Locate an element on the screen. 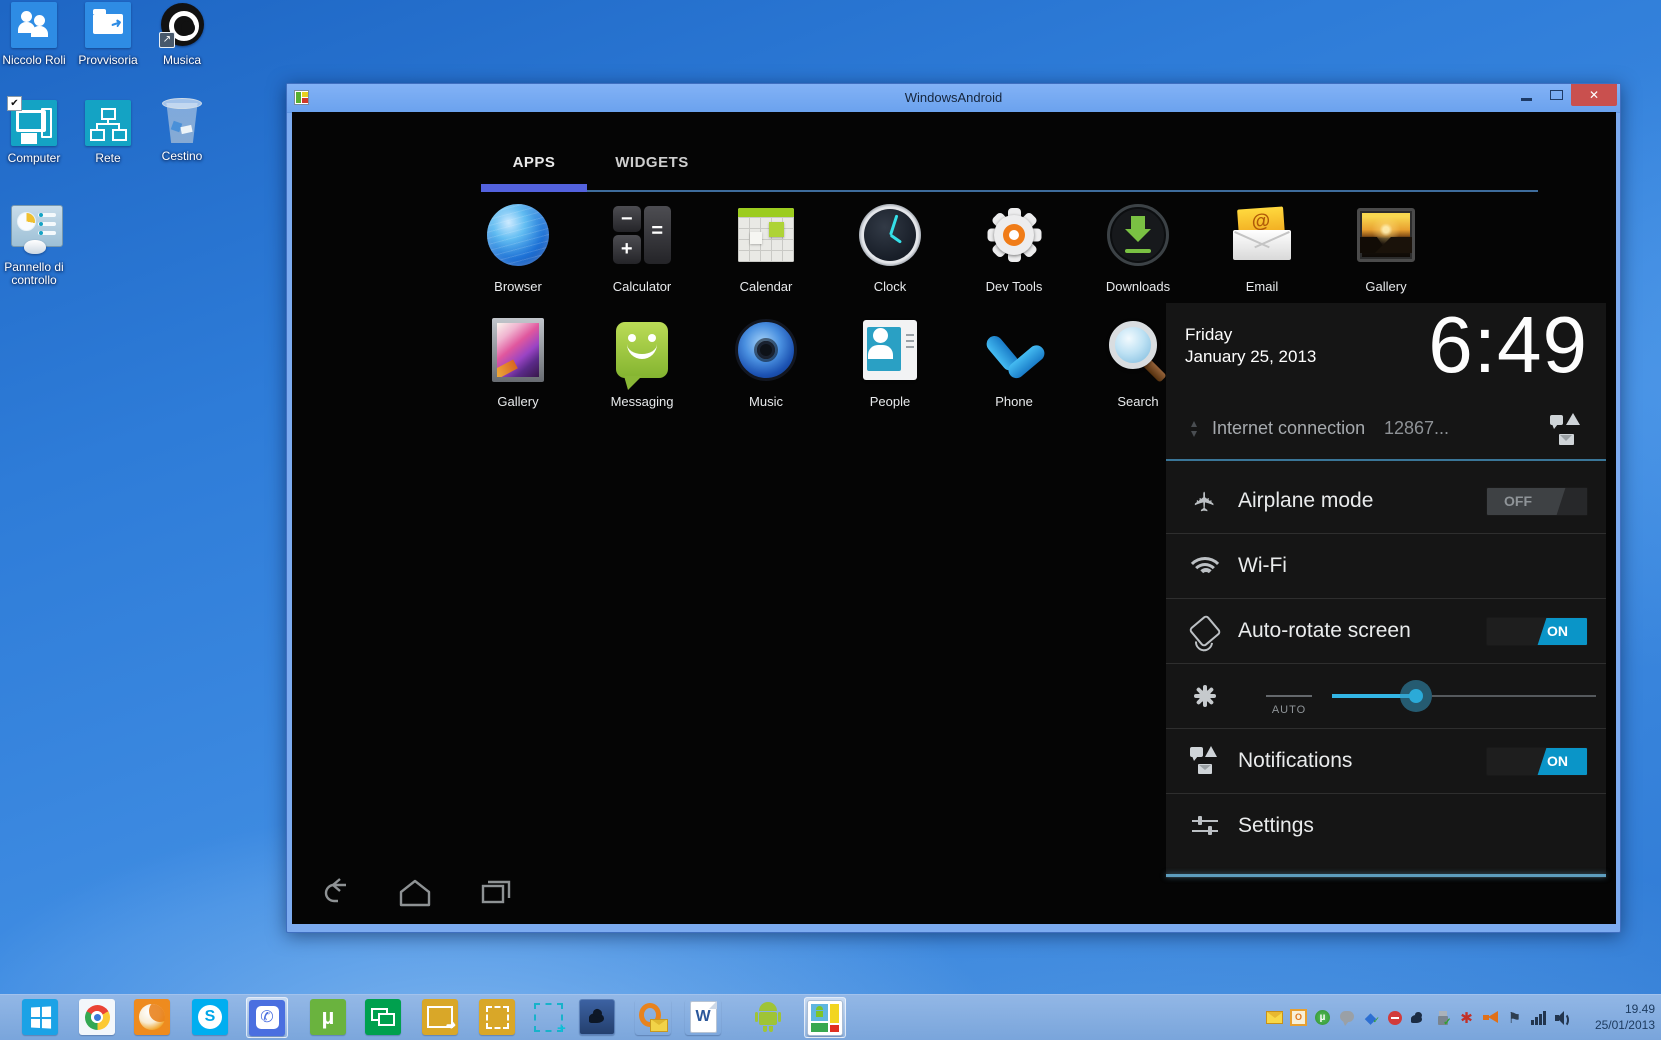 Image resolution: width=1661 pixels, height=1040 pixels. app-music: Music is located at coordinates (766, 362).